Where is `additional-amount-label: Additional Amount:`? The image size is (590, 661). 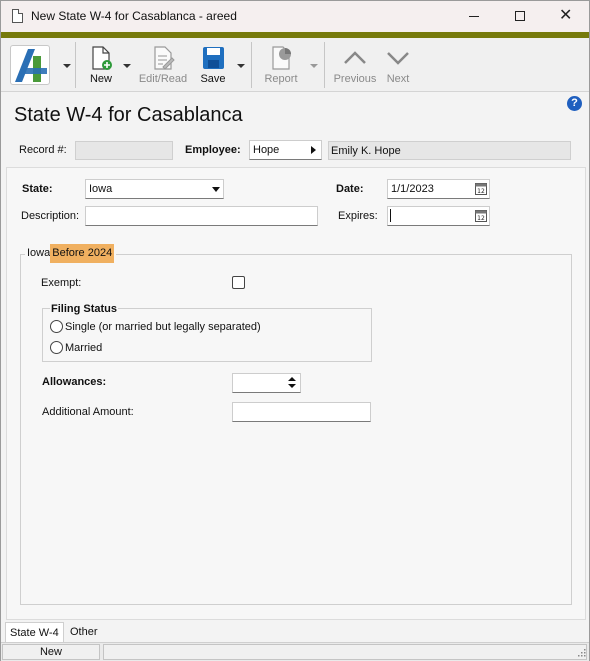 additional-amount-label: Additional Amount: is located at coordinates (88, 412).